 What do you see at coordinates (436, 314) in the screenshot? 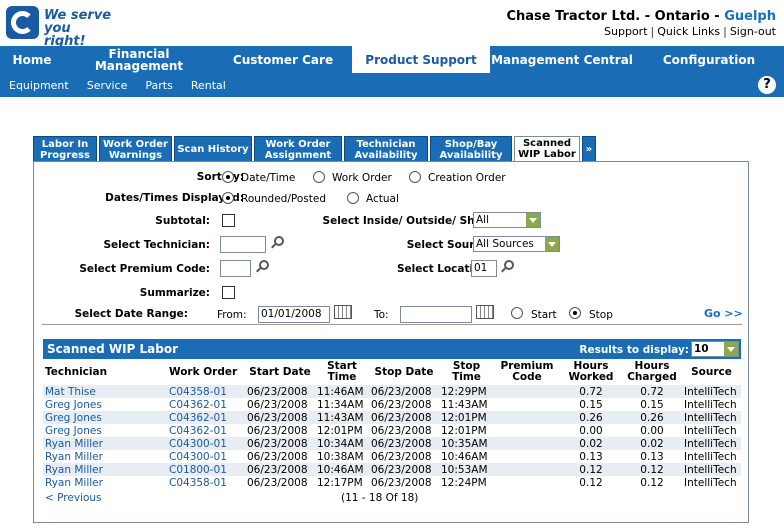
I see `to-date-input` at bounding box center [436, 314].